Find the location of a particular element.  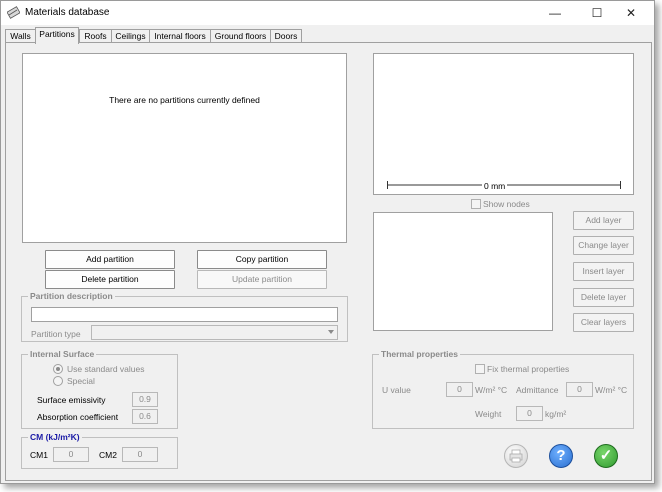

cm2-value: 0 is located at coordinates (140, 454).